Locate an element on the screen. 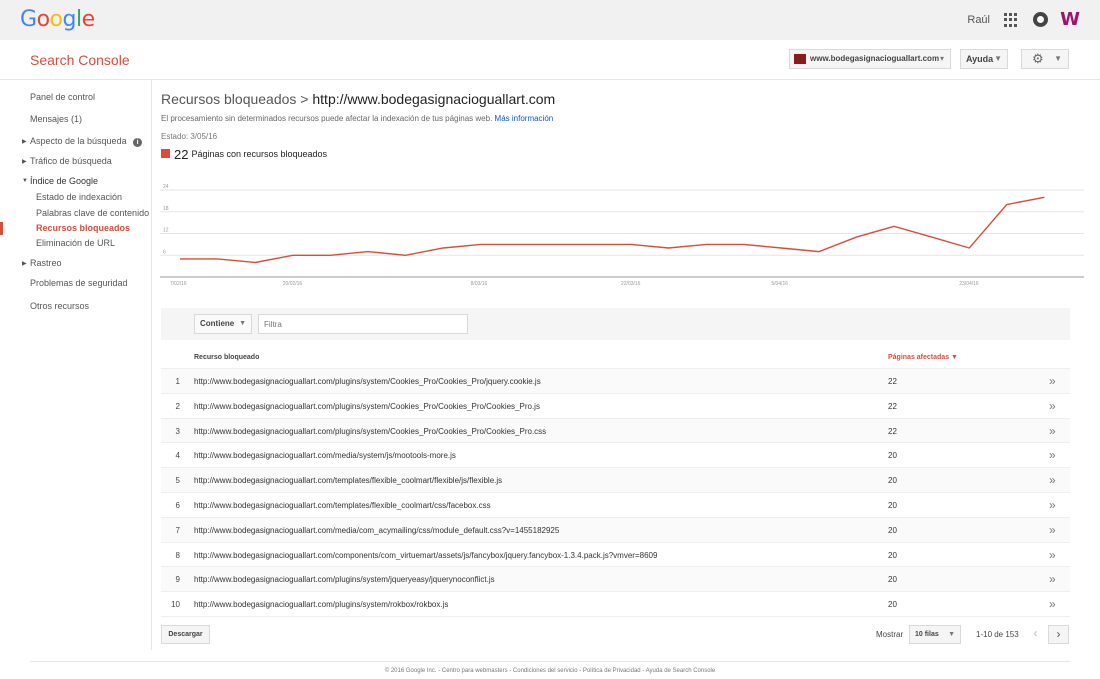  y-tick-label: 12 is located at coordinates (166, 231).